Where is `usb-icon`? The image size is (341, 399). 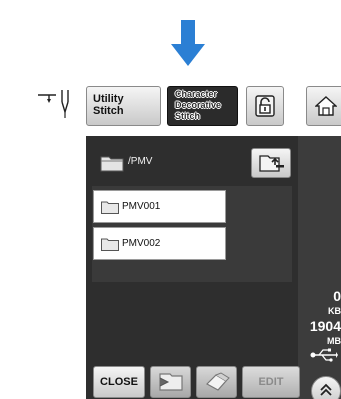 usb-icon is located at coordinates (324, 355).